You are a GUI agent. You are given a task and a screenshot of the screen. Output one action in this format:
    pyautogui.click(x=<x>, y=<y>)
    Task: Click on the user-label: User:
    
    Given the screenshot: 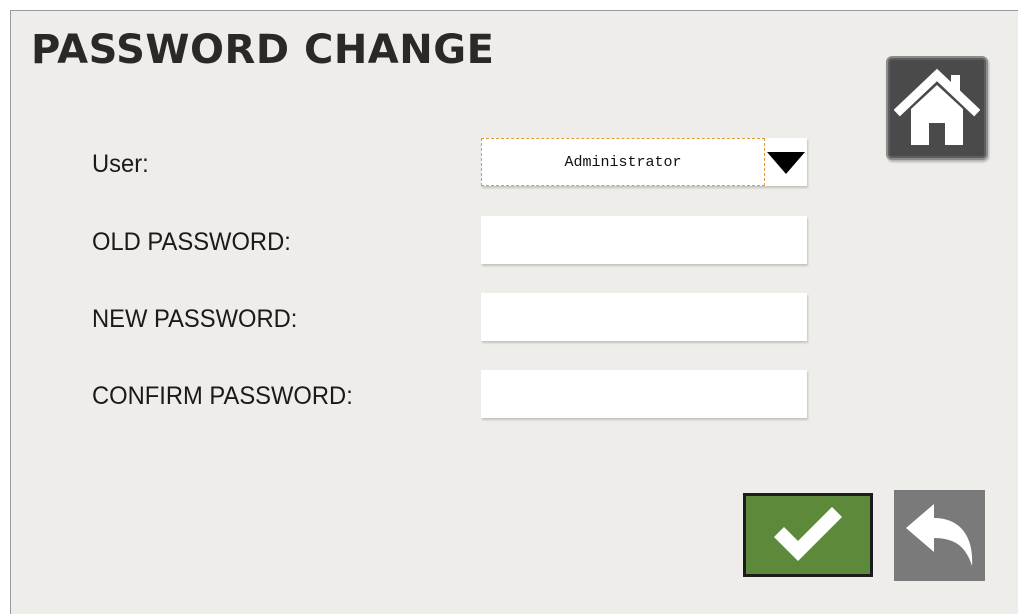 What is the action you would take?
    pyautogui.click(x=120, y=164)
    